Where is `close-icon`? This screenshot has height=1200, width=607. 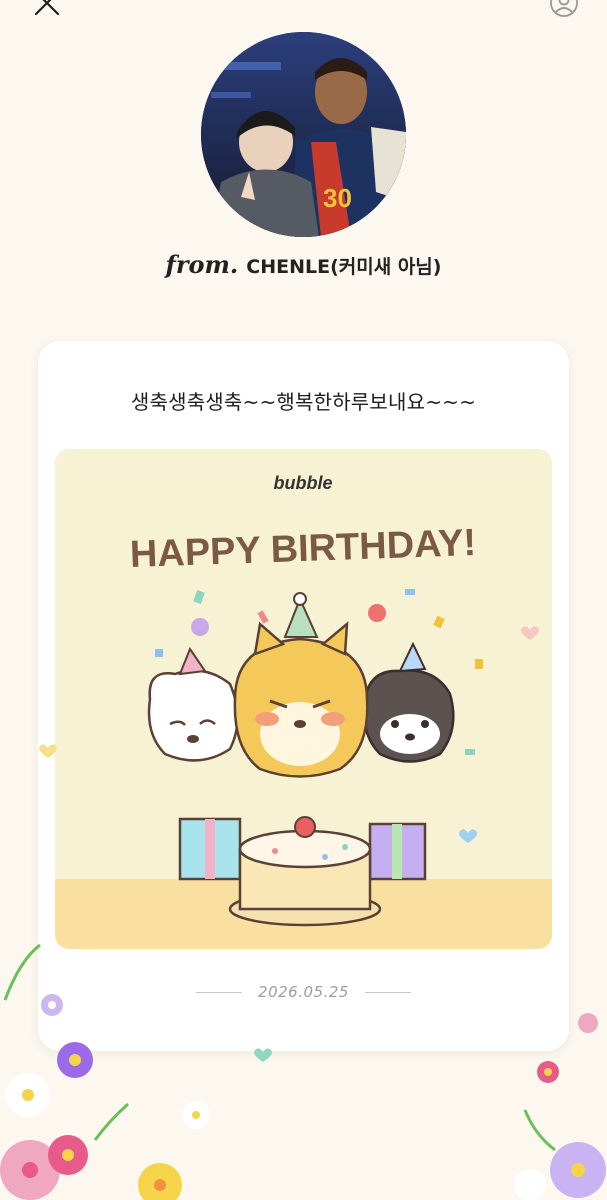
close-icon is located at coordinates (47, 8).